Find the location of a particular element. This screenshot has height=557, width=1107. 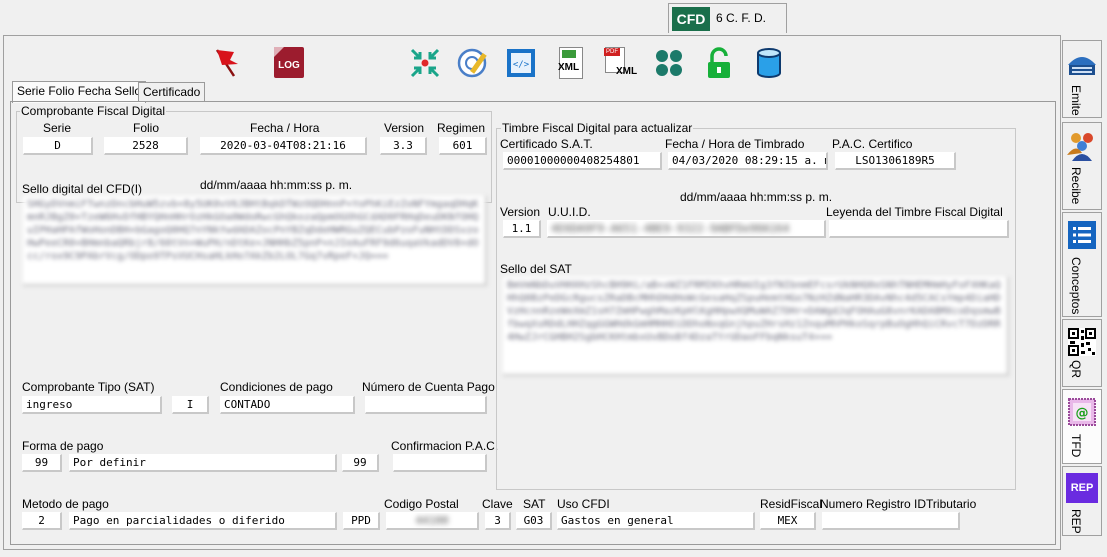

list-icon is located at coordinates (1082, 235).